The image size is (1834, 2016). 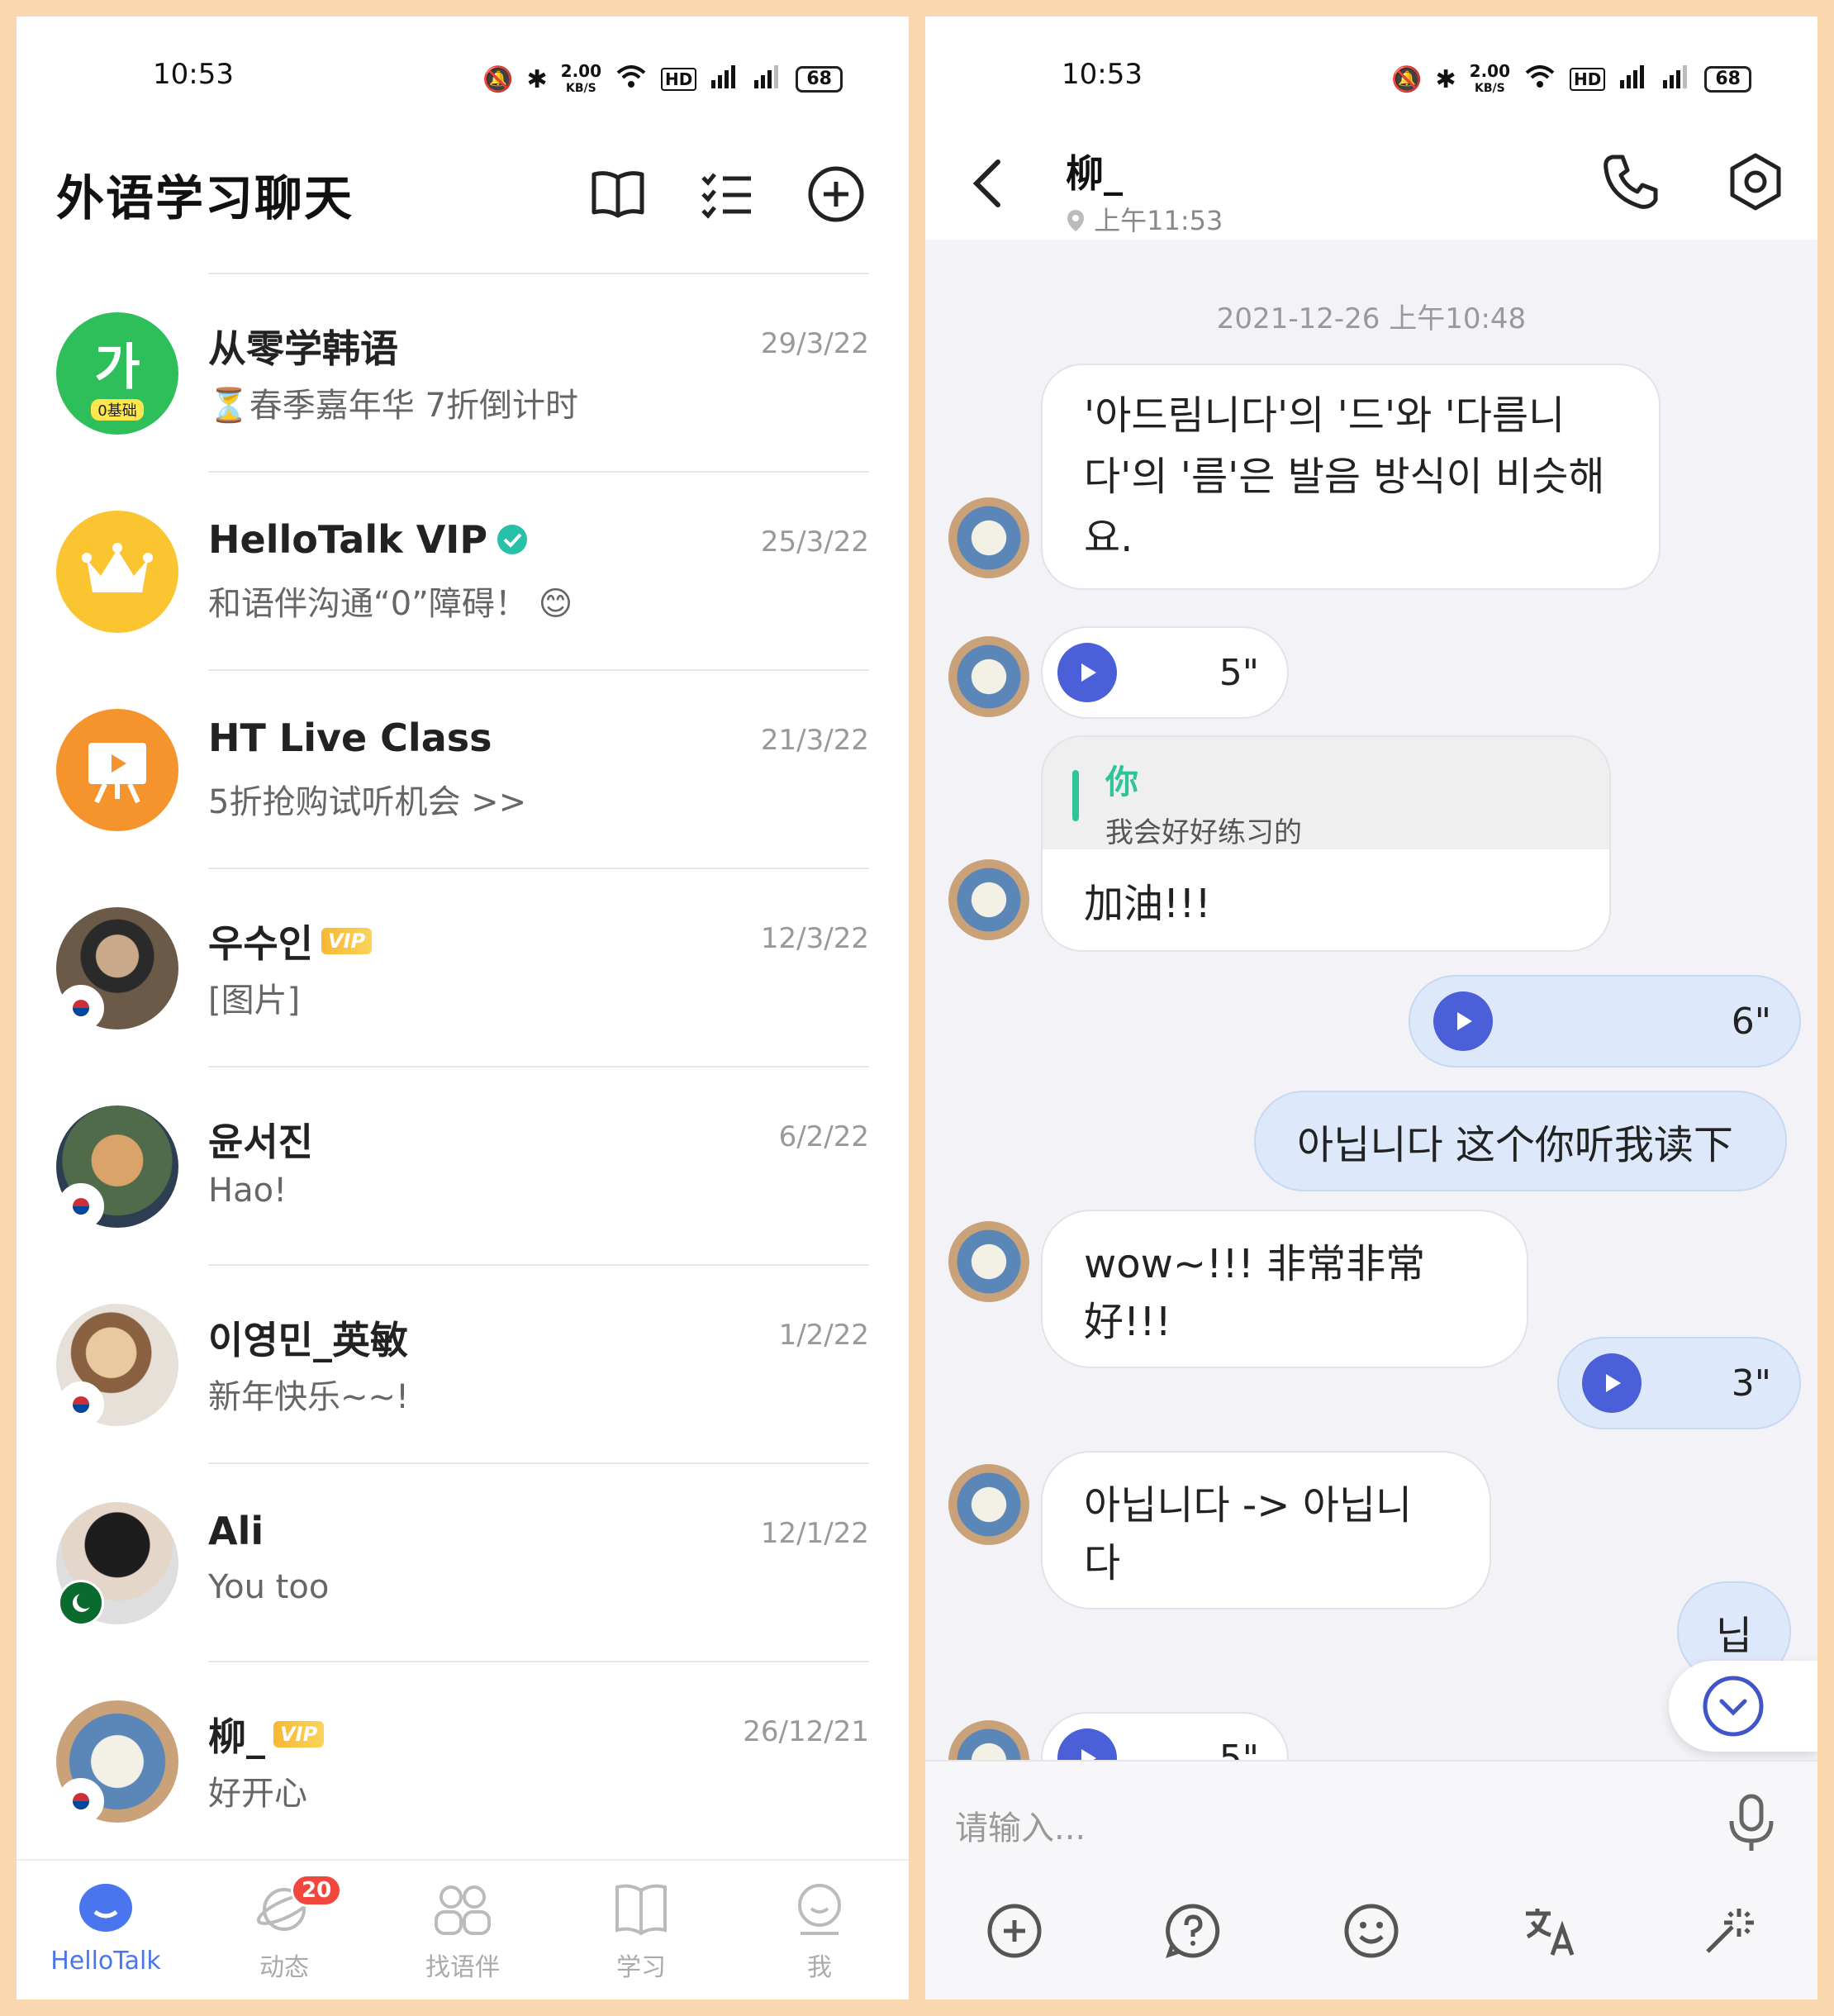 I want to click on chat-preview: You too, so click(x=269, y=1587).